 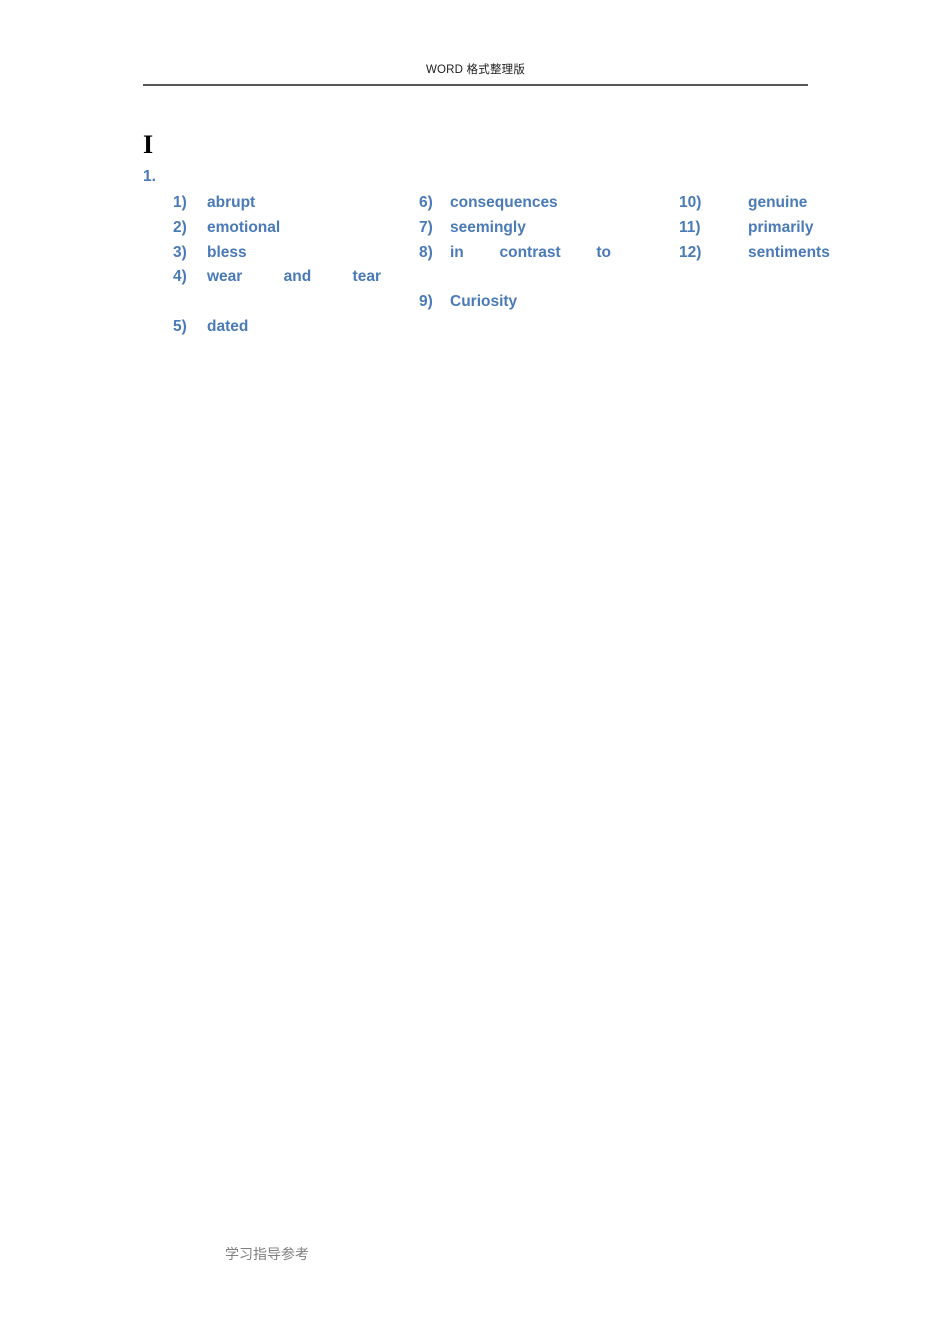 I want to click on answer-marker: 8), so click(x=426, y=252).